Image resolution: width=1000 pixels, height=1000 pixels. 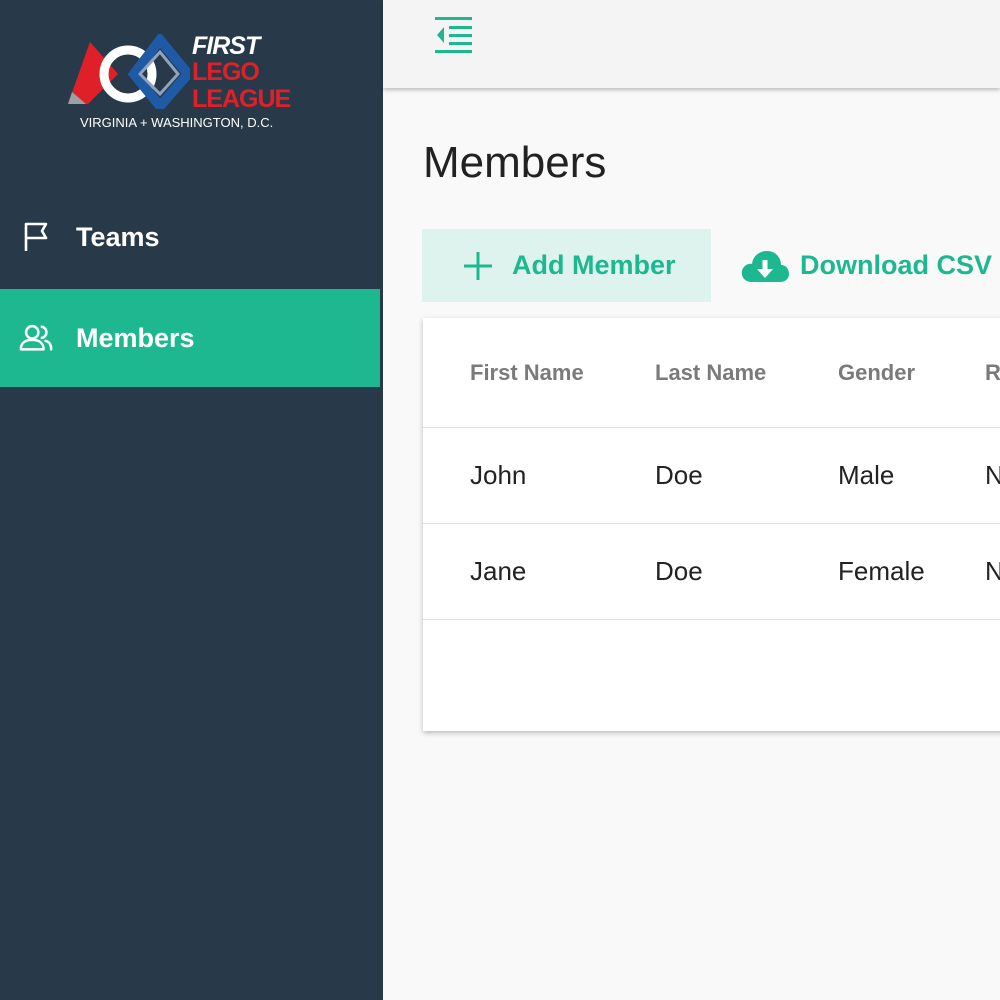 I want to click on collapse-menu-button, so click(x=454, y=35).